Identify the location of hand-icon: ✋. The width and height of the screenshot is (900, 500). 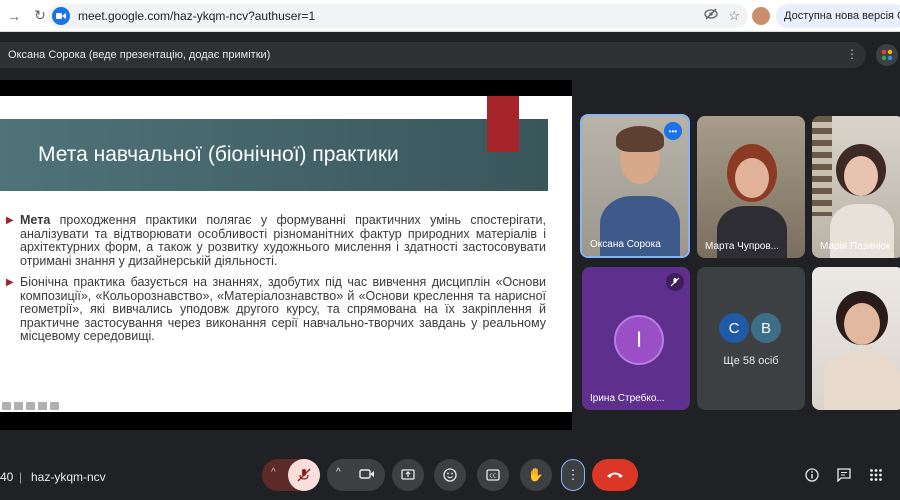
(536, 474).